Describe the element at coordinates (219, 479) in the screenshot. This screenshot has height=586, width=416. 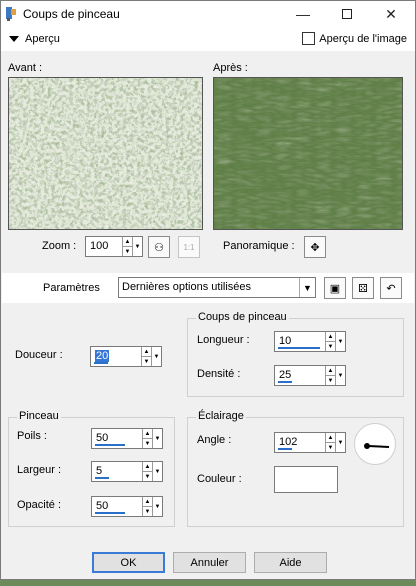
I see `color-label: Couleur :` at that location.